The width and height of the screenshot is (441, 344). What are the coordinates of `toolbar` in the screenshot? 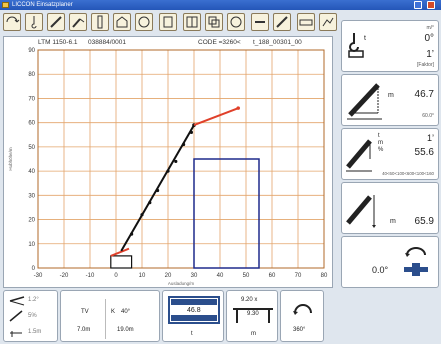 It's located at (170, 24).